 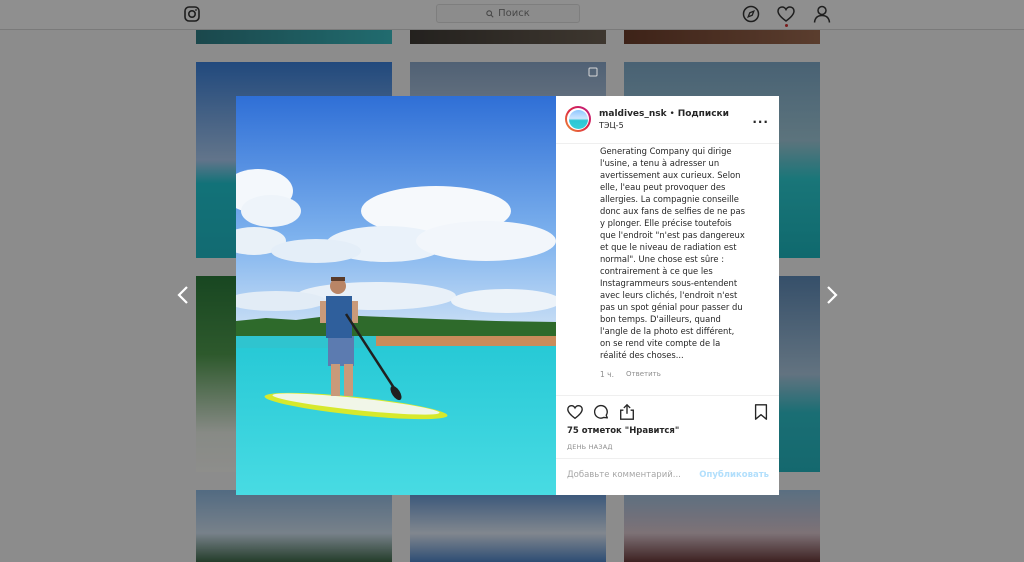 I want to click on user-line: maldives_nsk • Подписки, so click(x=664, y=114).